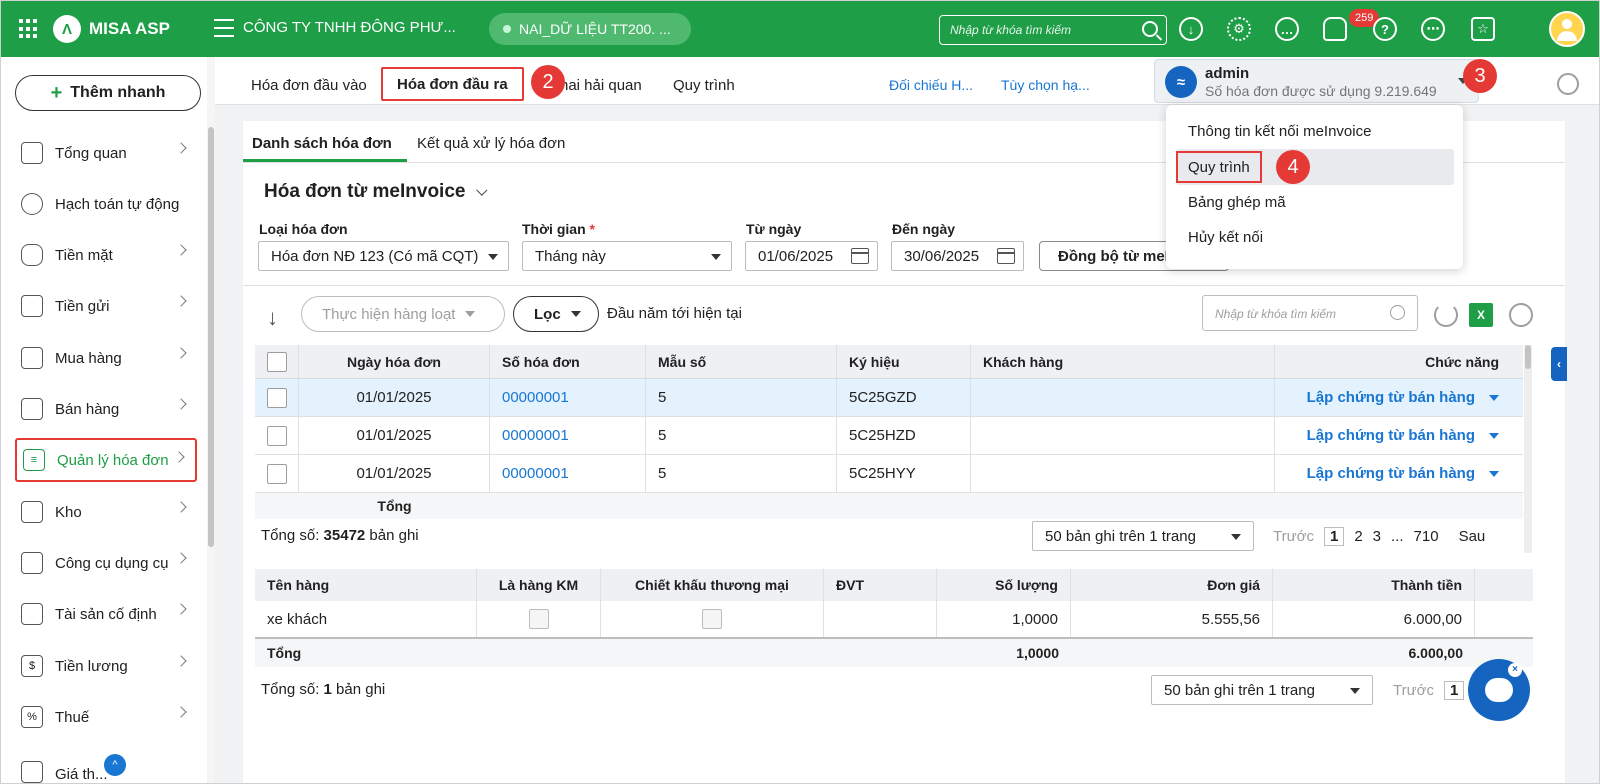 Image resolution: width=1600 pixels, height=784 pixels. What do you see at coordinates (1426, 536) in the screenshot?
I see `page-710-button: 710` at bounding box center [1426, 536].